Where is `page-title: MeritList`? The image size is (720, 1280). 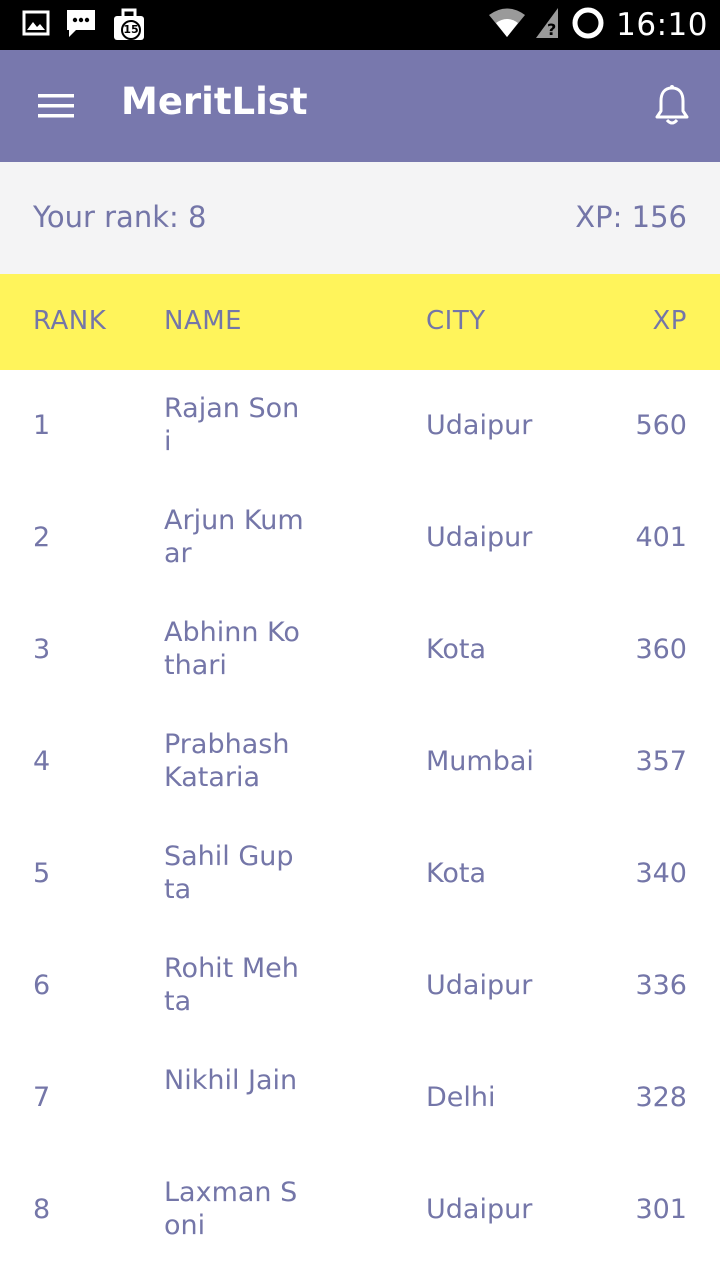 page-title: MeritList is located at coordinates (214, 101).